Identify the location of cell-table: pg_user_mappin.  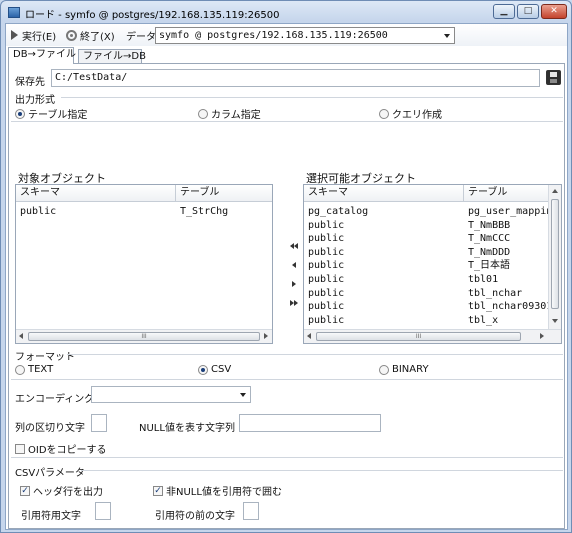
(508, 211).